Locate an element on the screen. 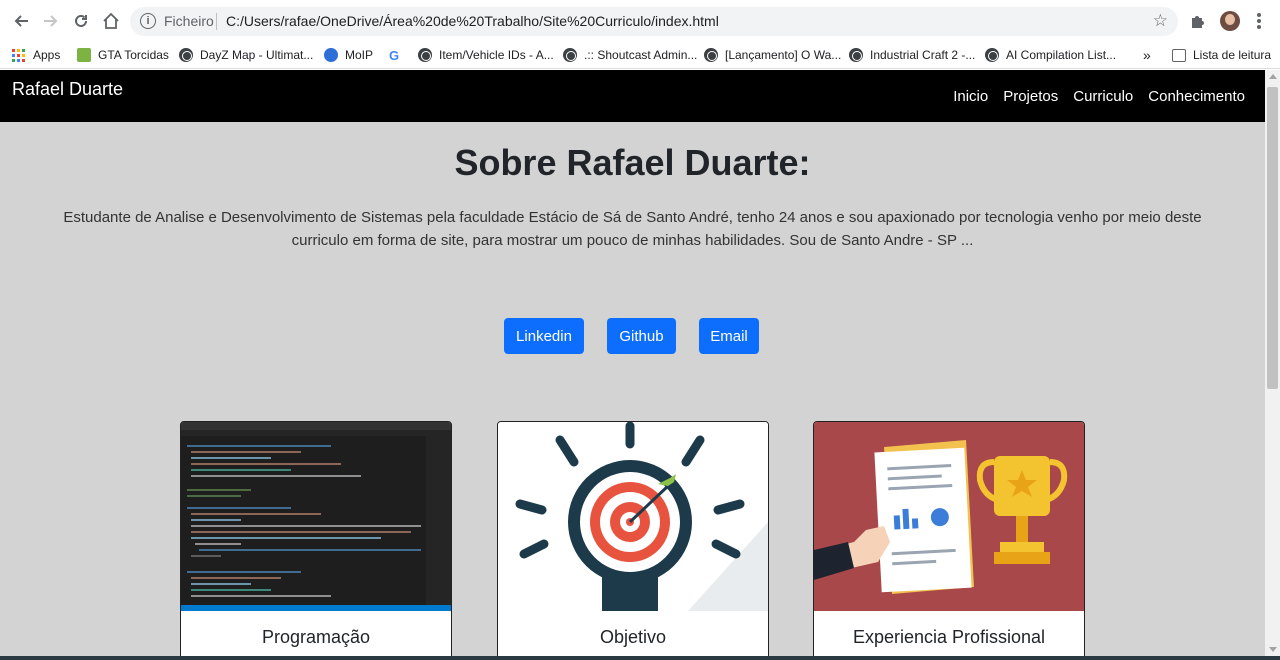 The height and width of the screenshot is (660, 1280). card-title: Programação is located at coordinates (316, 637).